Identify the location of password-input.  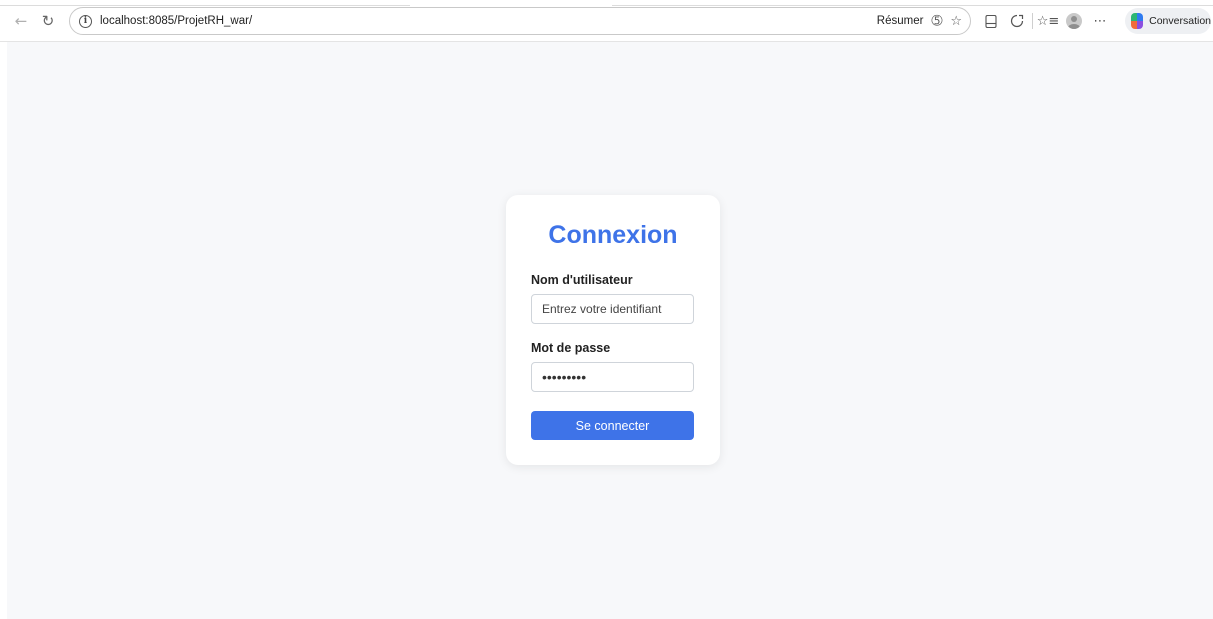
(612, 377).